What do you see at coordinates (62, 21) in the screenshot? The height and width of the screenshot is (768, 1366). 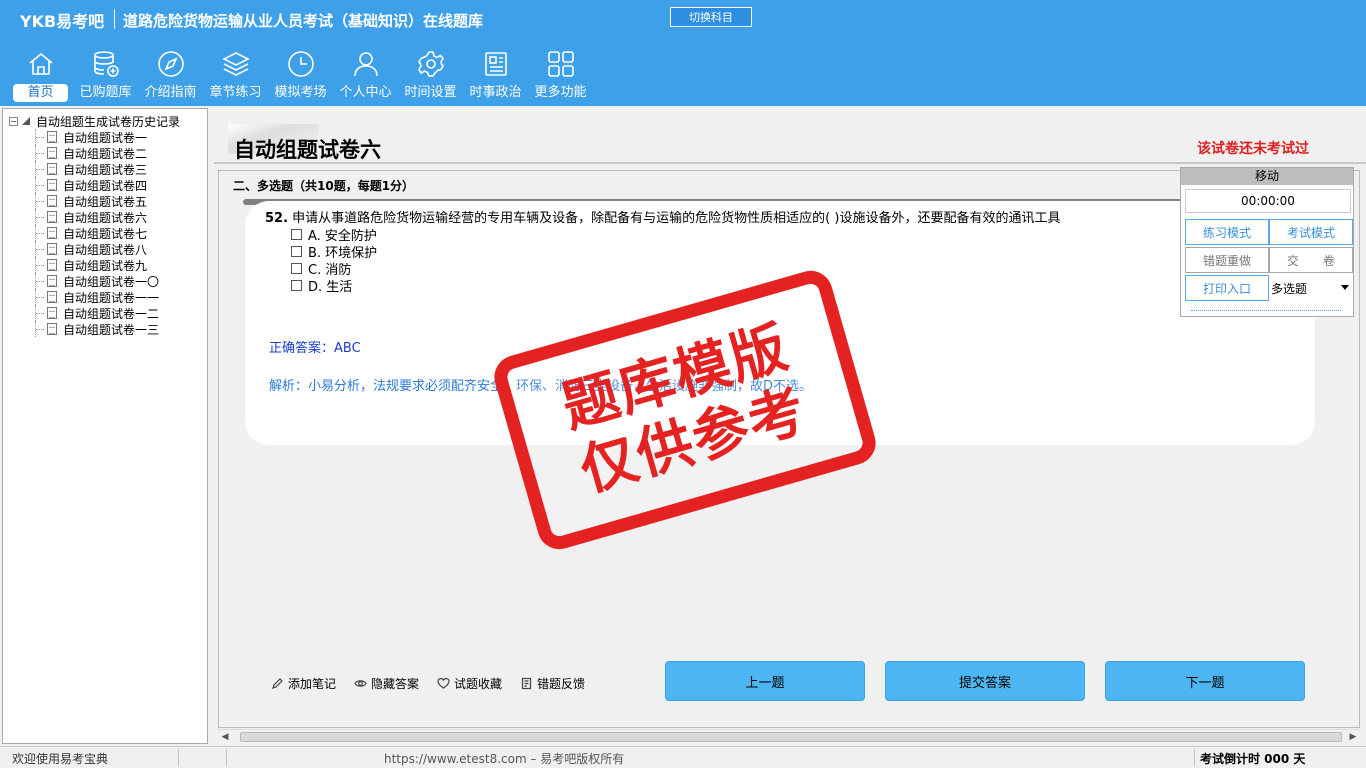 I see `app-logo: YKB易考吧` at bounding box center [62, 21].